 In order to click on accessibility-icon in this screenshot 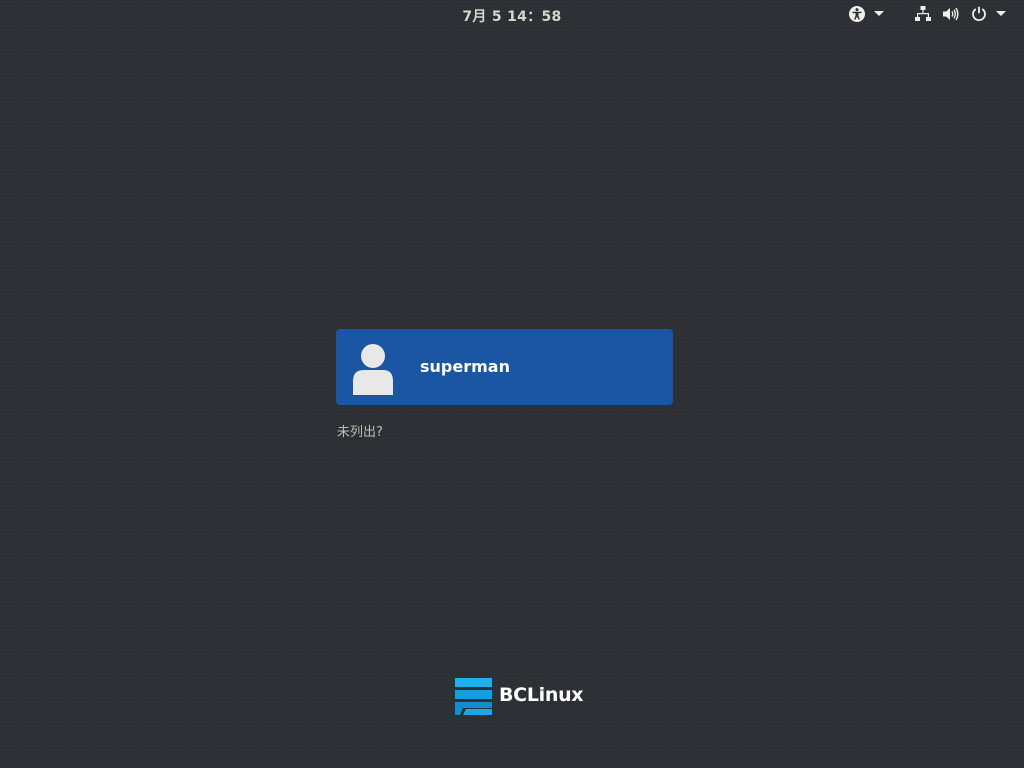, I will do `click(857, 14)`.